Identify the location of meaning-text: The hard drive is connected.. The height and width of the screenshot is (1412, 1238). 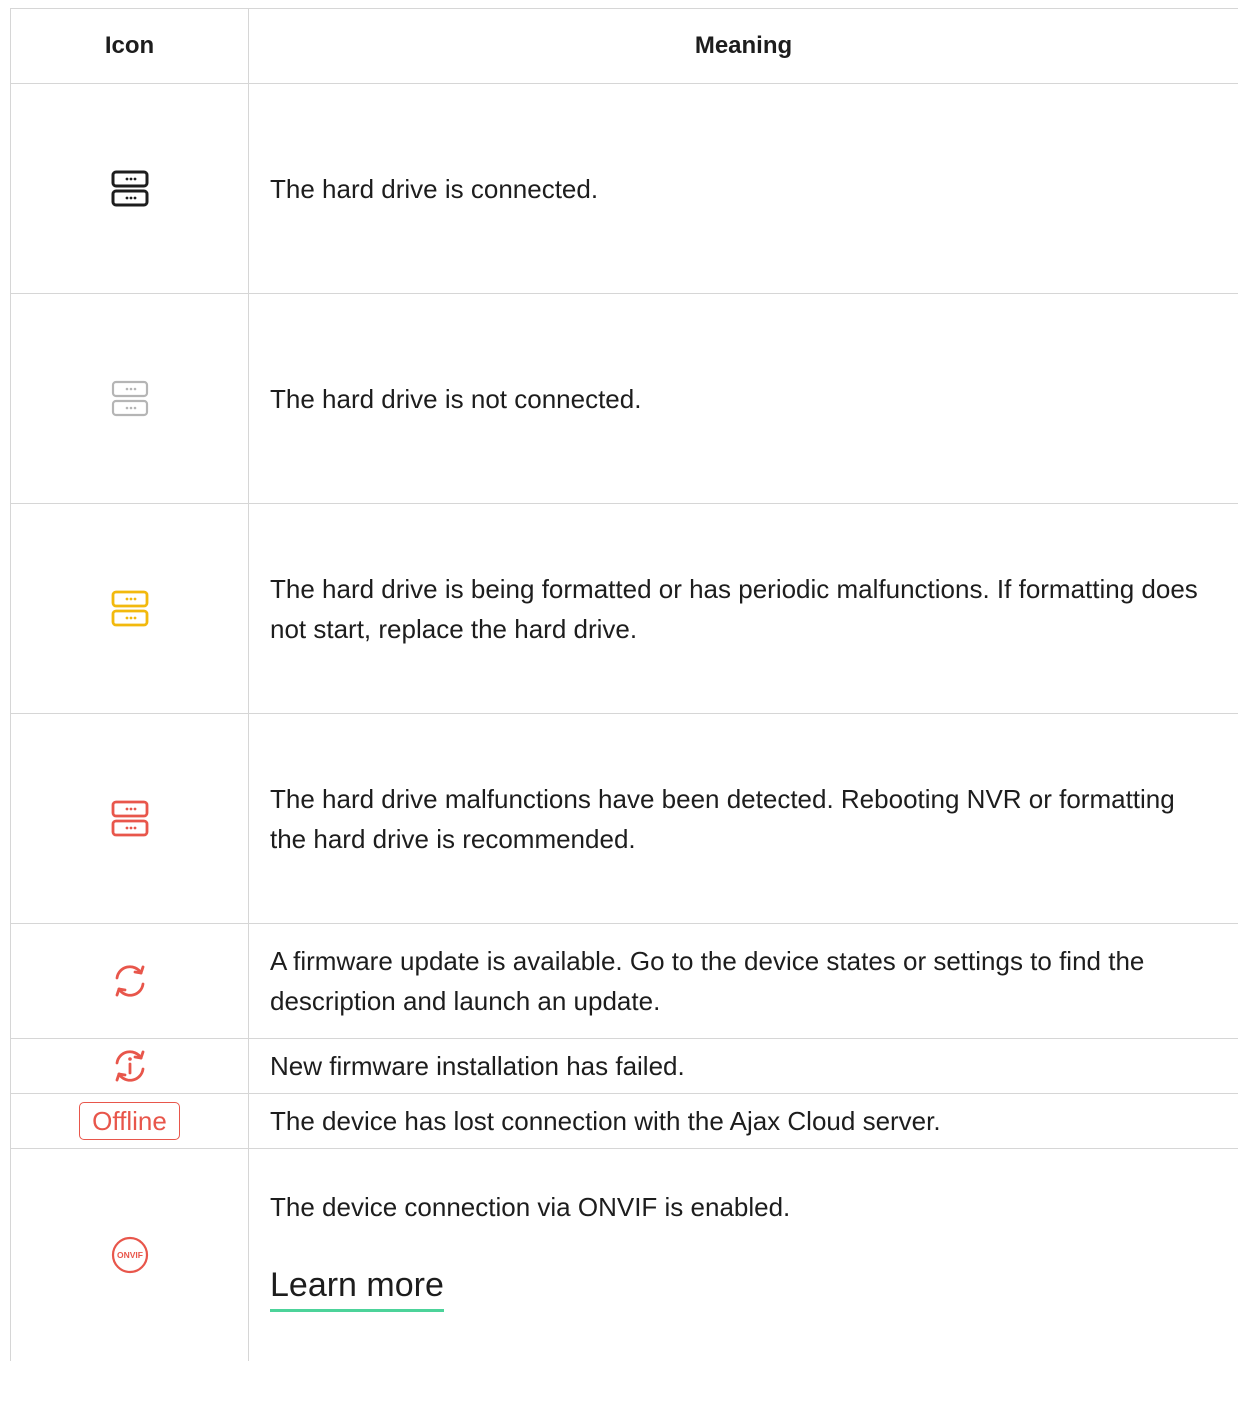
(743, 188).